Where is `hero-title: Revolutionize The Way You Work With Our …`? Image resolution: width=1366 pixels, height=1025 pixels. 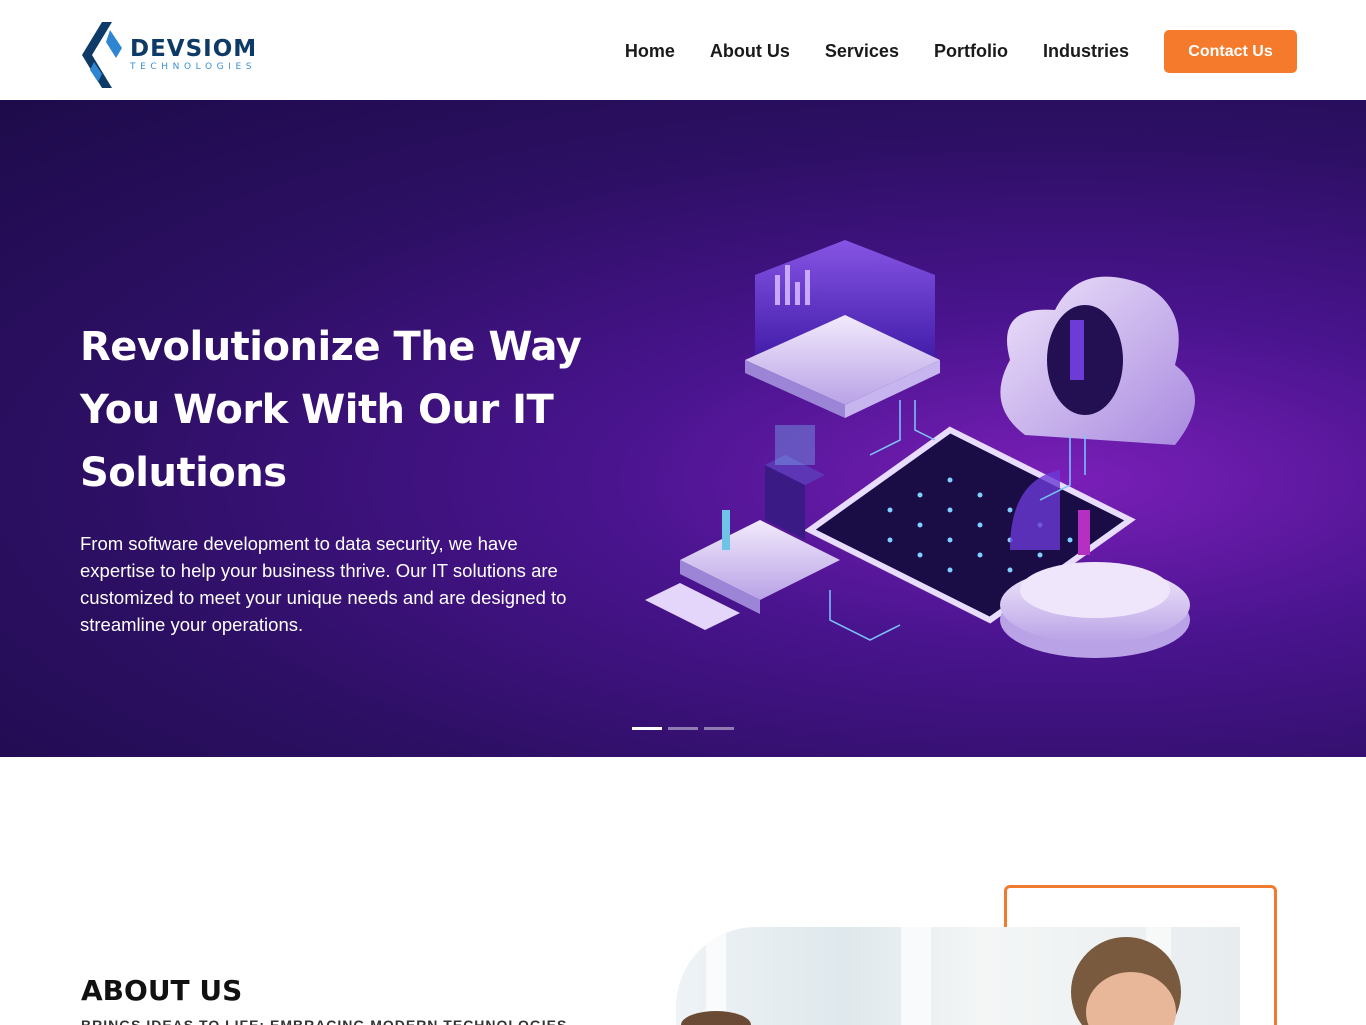
hero-title: Revolutionize The Way You Work With Our … is located at coordinates (331, 410).